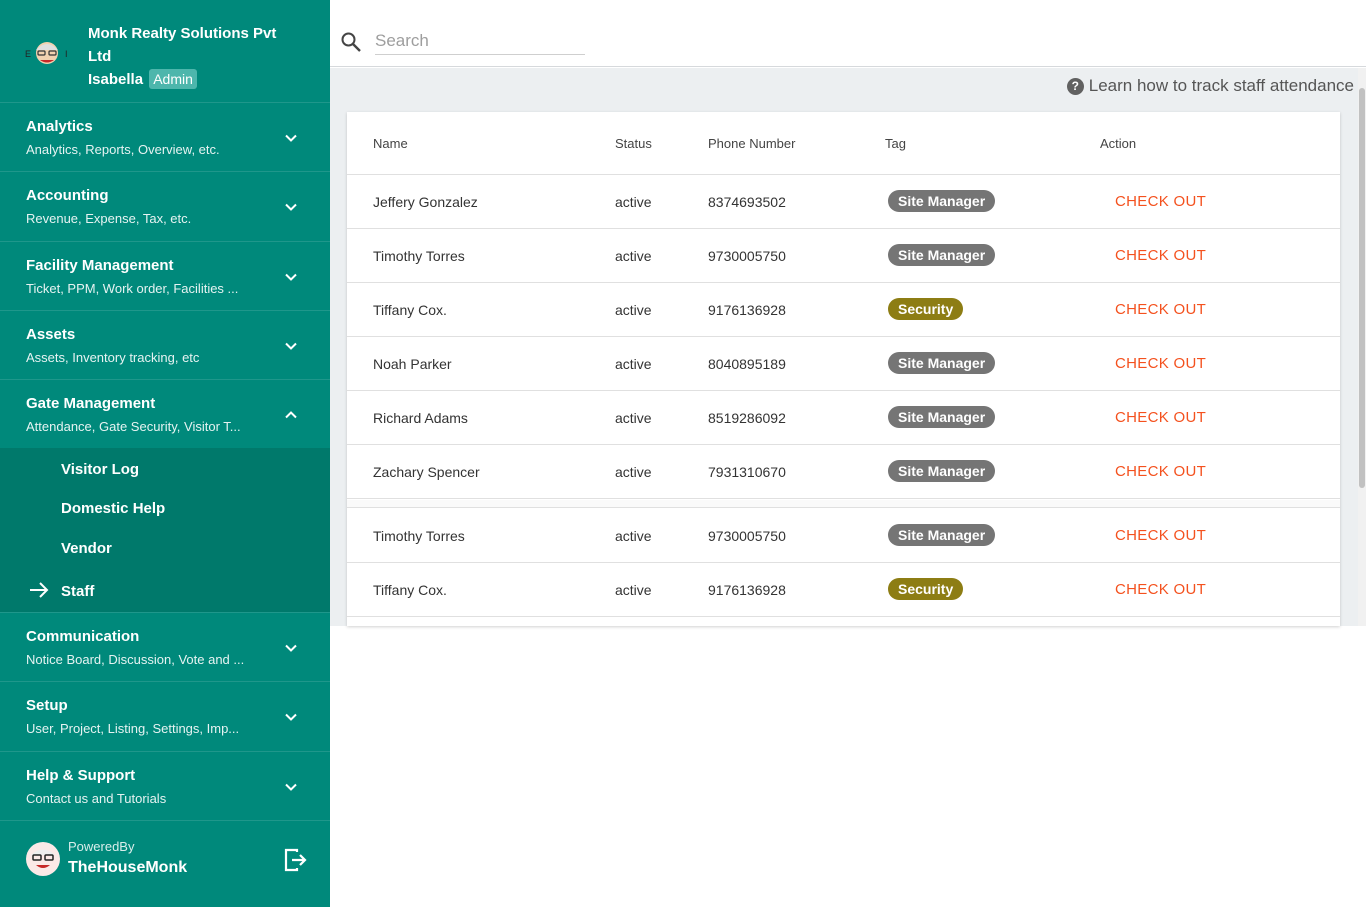  Describe the element at coordinates (848, 33) in the screenshot. I see `top-bar` at that location.